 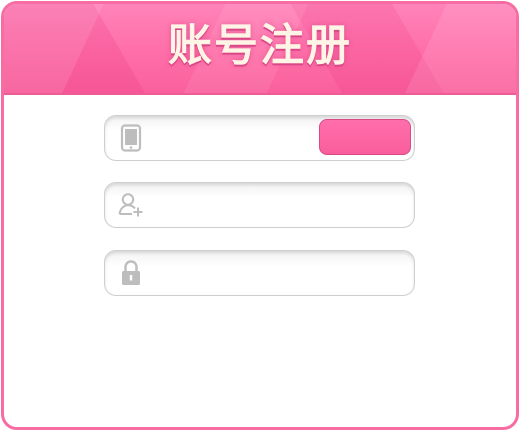 I want to click on lock-icon, so click(x=131, y=273).